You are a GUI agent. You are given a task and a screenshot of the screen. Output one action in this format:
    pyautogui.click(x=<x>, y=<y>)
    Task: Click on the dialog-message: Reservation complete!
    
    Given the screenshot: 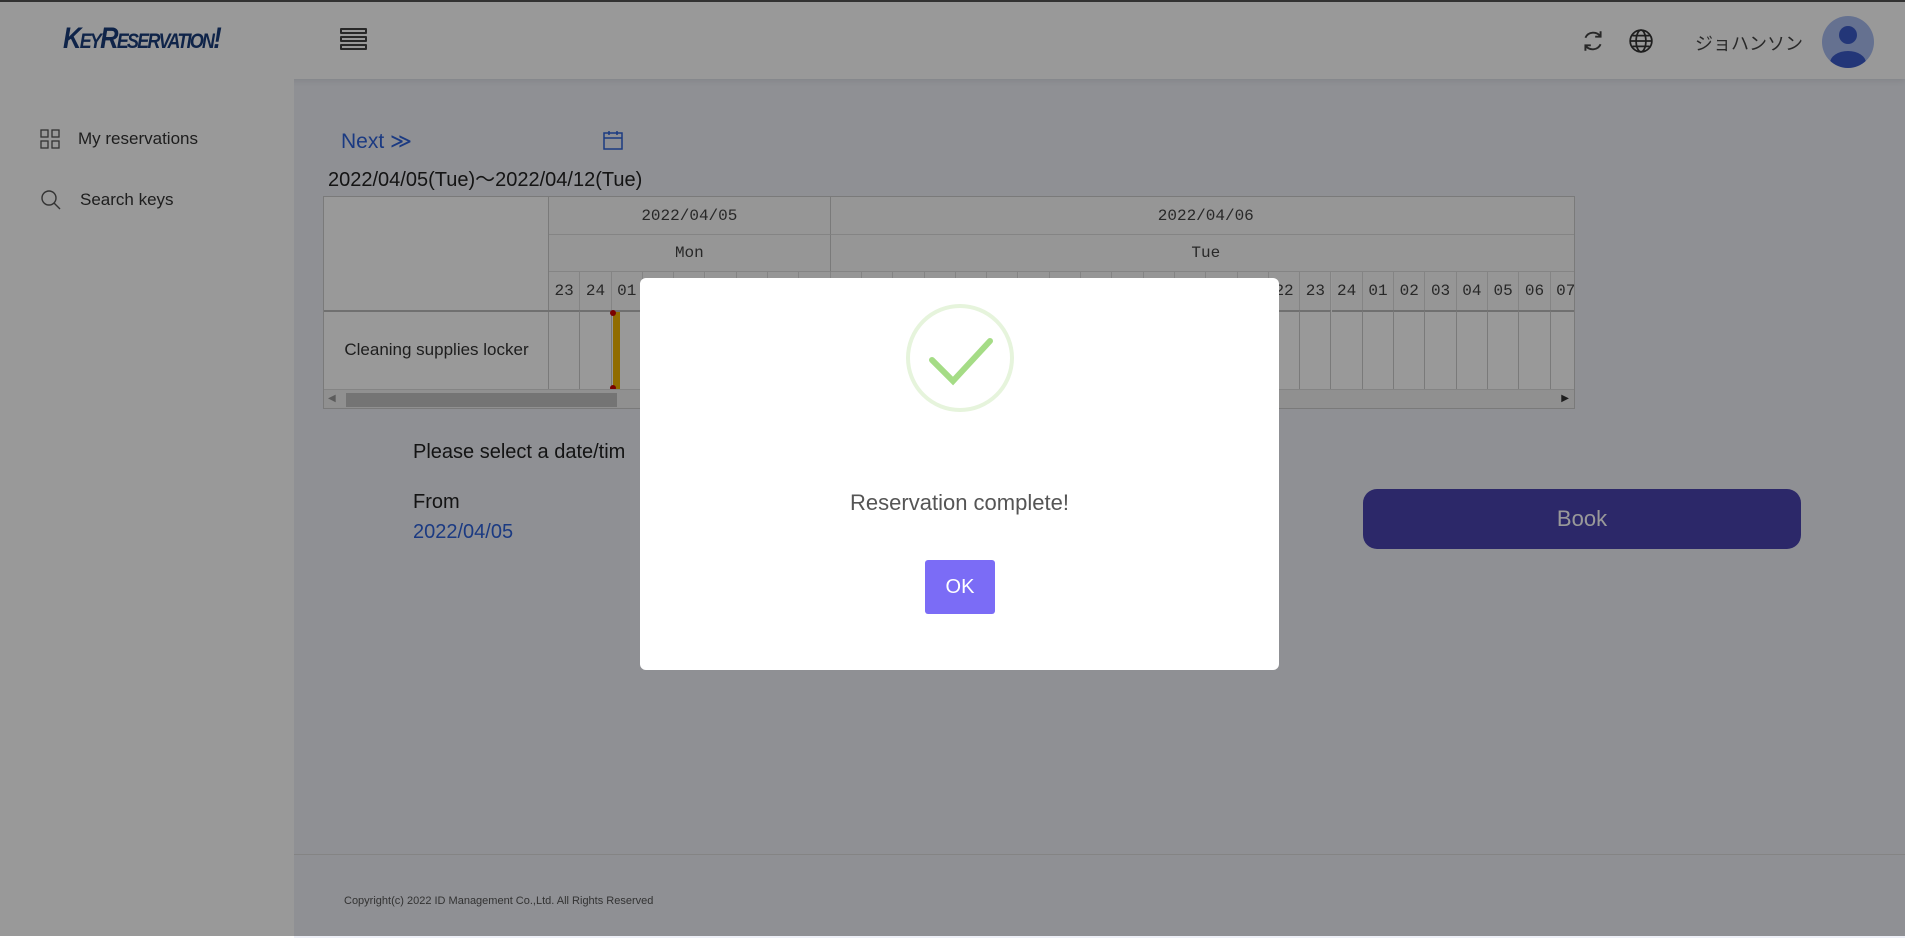 What is the action you would take?
    pyautogui.click(x=959, y=502)
    